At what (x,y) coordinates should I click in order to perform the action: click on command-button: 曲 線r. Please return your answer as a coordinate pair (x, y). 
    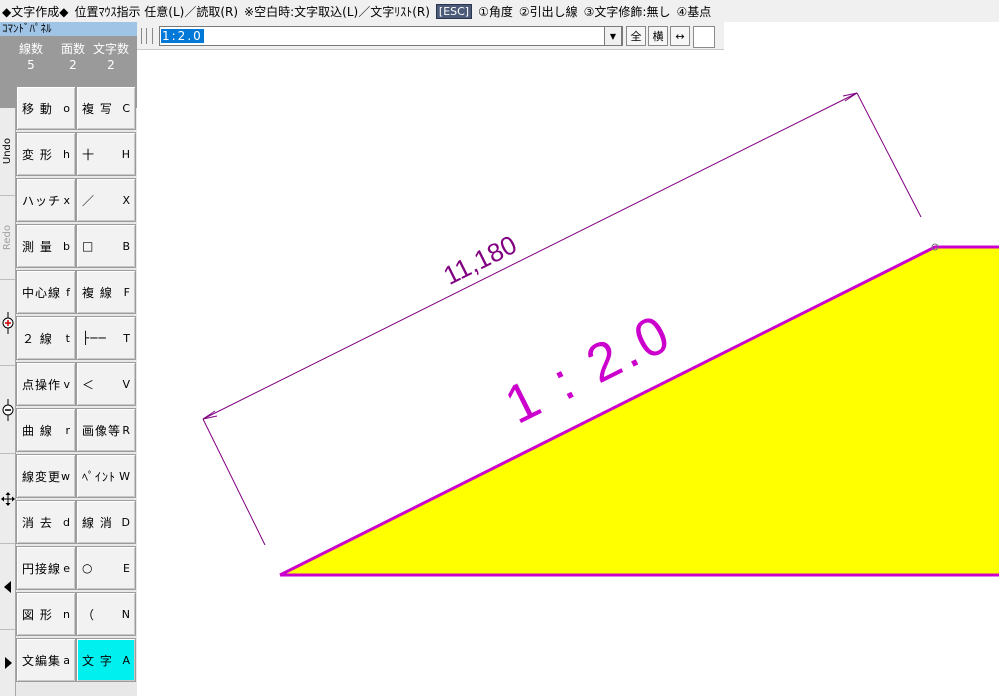
    Looking at the image, I should click on (46, 430).